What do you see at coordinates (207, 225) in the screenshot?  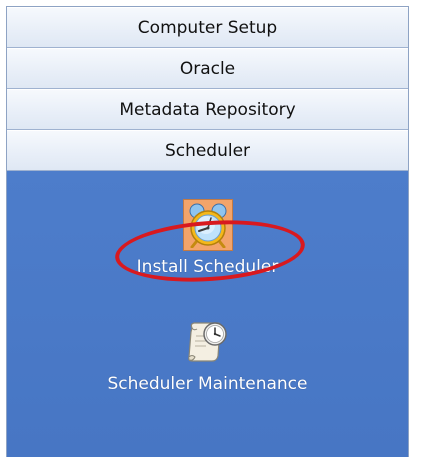 I see `alarm-clock-icon` at bounding box center [207, 225].